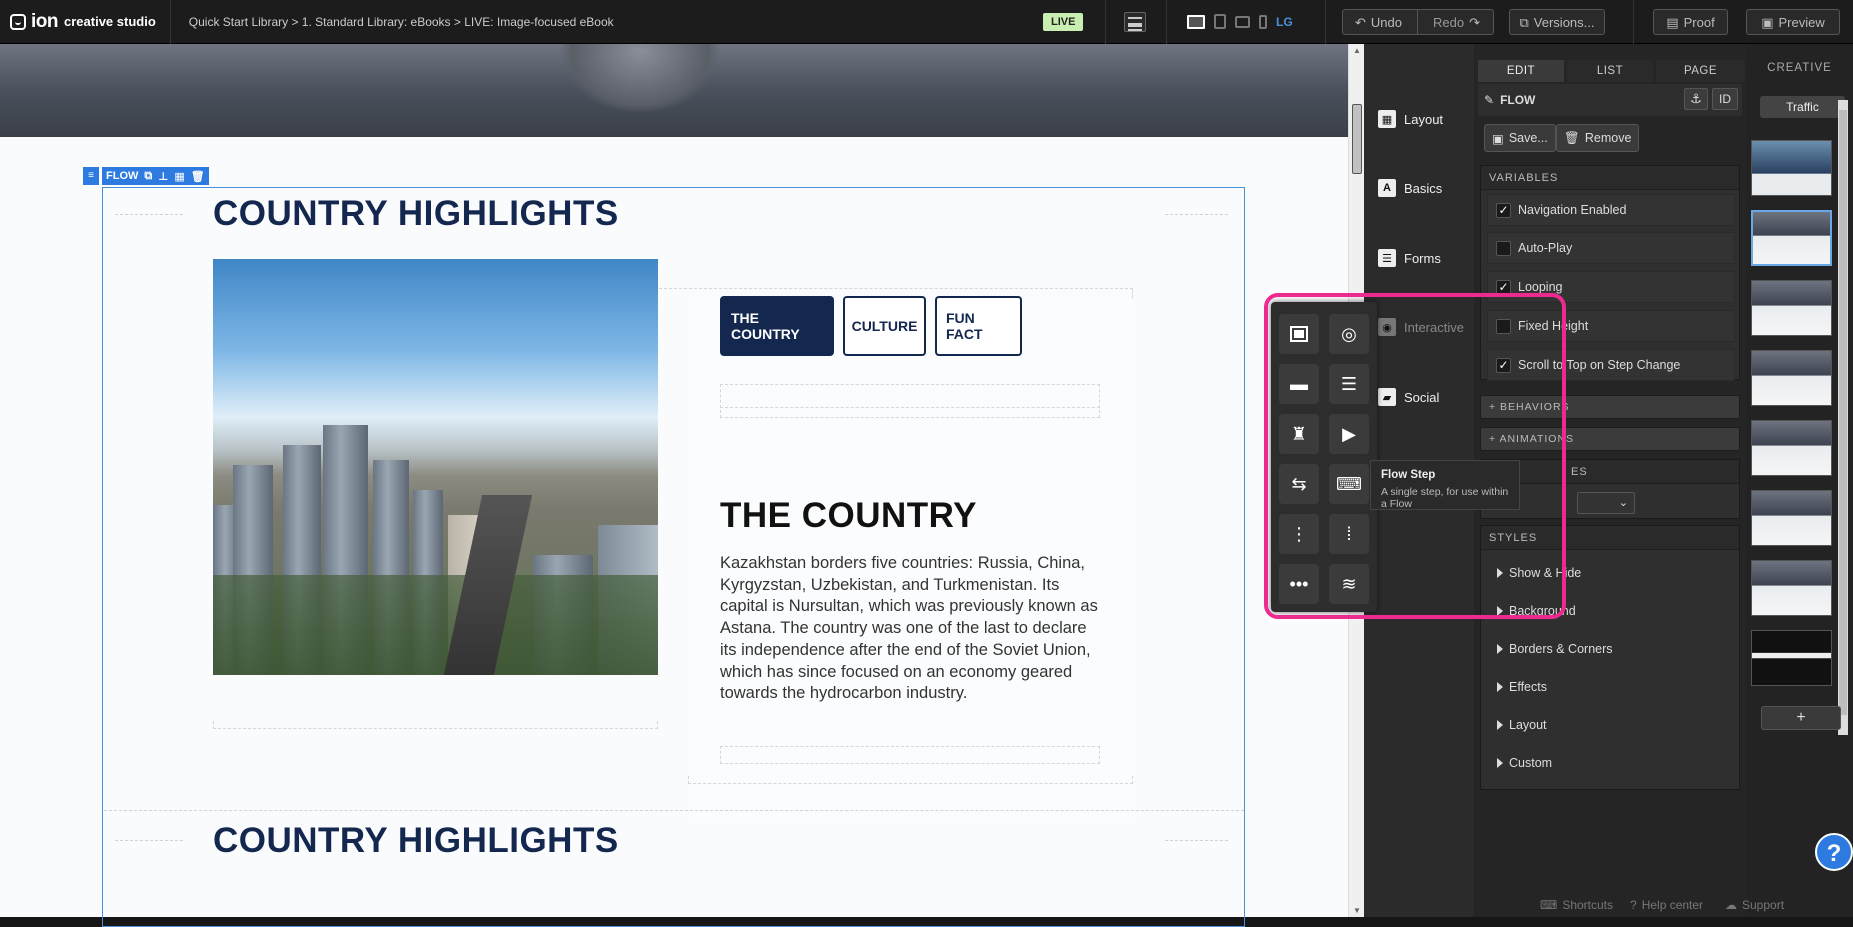 Image resolution: width=1853 pixels, height=927 pixels. Describe the element at coordinates (674, 90) in the screenshot. I see `hero-image` at that location.